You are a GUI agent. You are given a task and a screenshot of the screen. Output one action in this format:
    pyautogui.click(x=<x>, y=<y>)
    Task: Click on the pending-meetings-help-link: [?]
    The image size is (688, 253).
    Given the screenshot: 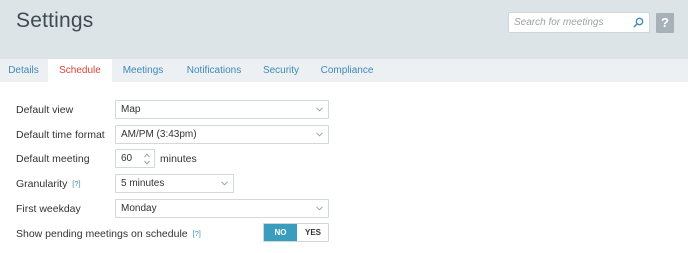 What is the action you would take?
    pyautogui.click(x=197, y=233)
    